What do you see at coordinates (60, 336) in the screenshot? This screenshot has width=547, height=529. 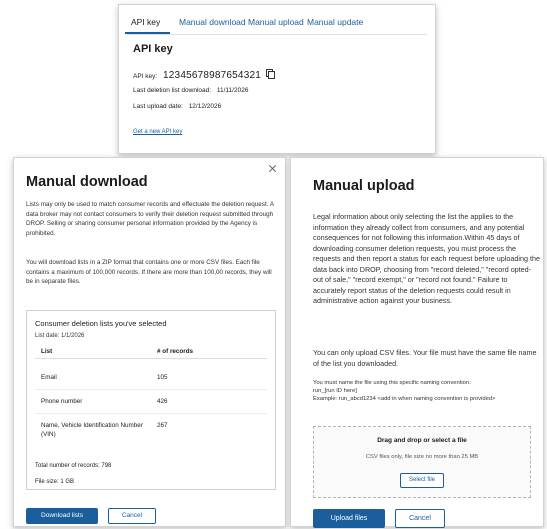 I see `list-date: List date: 1/1/2026` at bounding box center [60, 336].